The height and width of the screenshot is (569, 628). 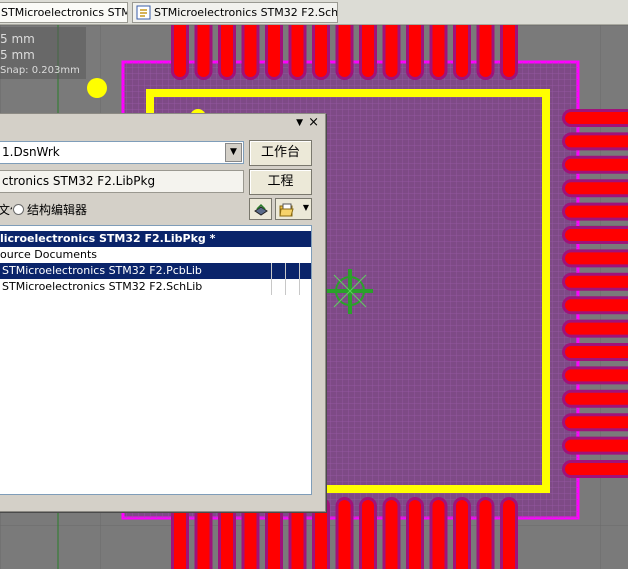 I want to click on project-field: ctronics STM32 F2.LibPkg, so click(x=122, y=181).